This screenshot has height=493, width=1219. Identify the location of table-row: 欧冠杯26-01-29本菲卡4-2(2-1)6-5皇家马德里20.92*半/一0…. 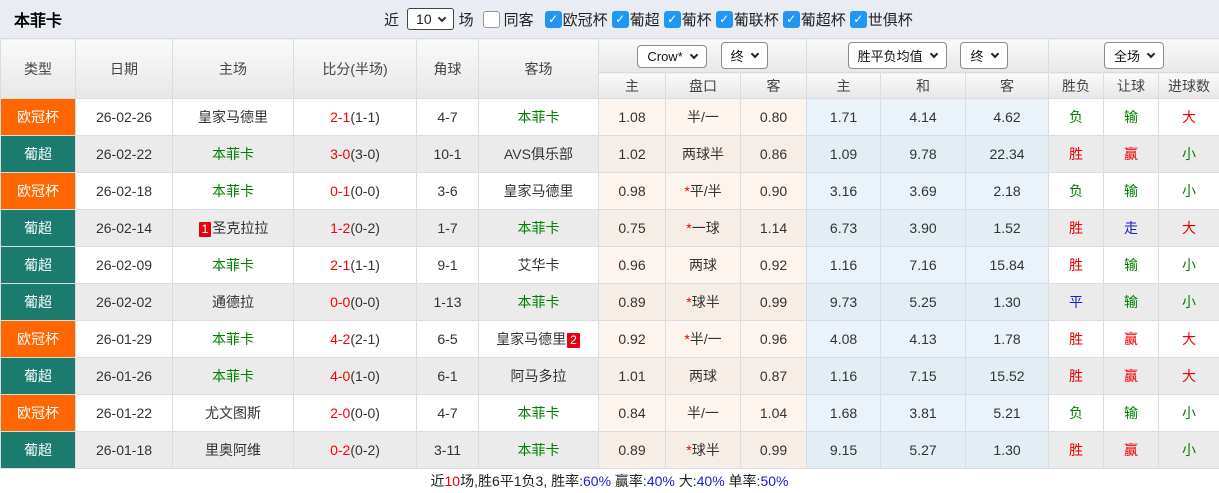
(610, 339).